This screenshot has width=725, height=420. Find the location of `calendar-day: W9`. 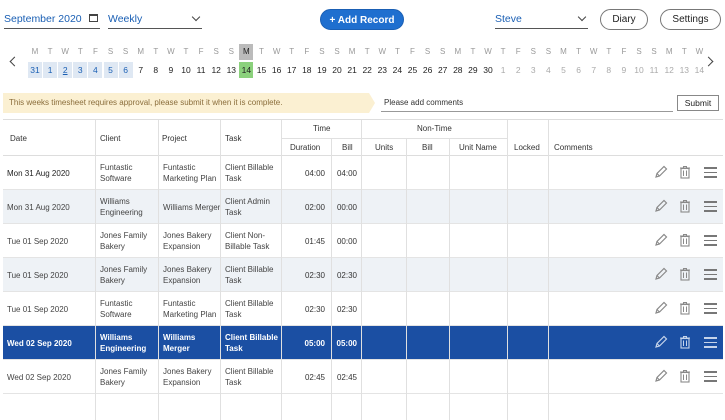

calendar-day: W9 is located at coordinates (171, 63).